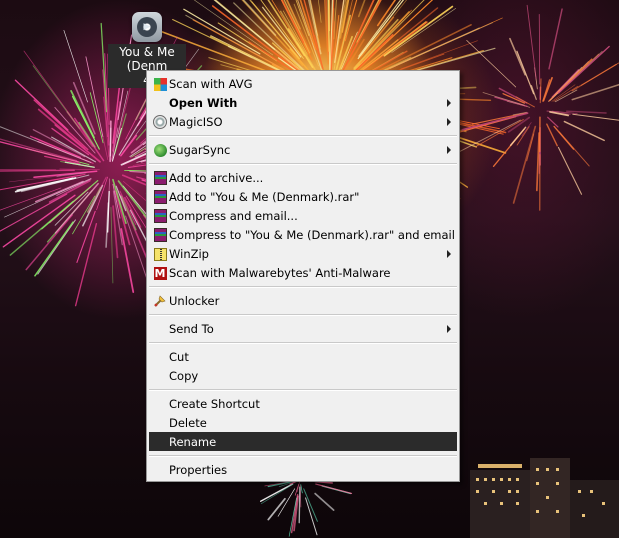 This screenshot has height=538, width=619. What do you see at coordinates (303, 149) in the screenshot?
I see `menu-item-sugarsync: SugarSync` at bounding box center [303, 149].